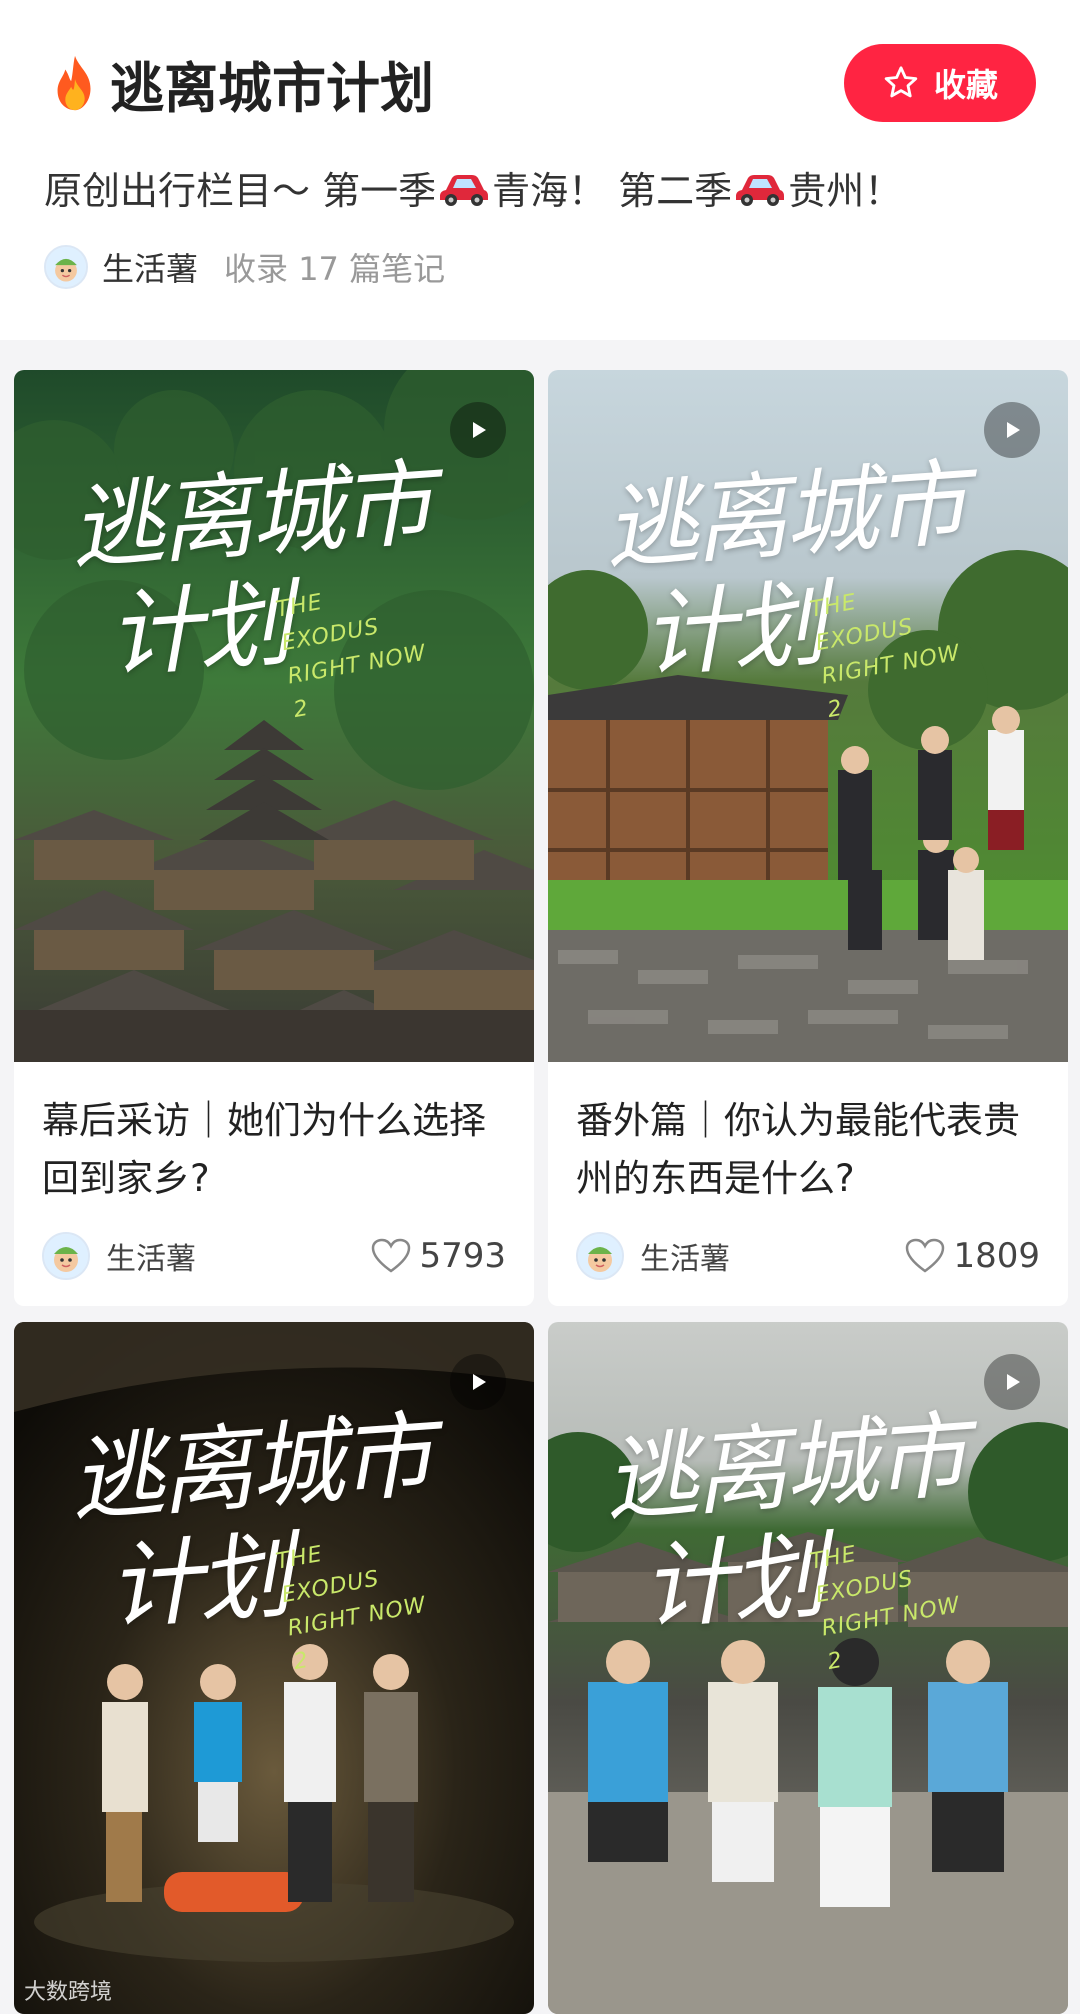  I want to click on star-icon, so click(901, 82).